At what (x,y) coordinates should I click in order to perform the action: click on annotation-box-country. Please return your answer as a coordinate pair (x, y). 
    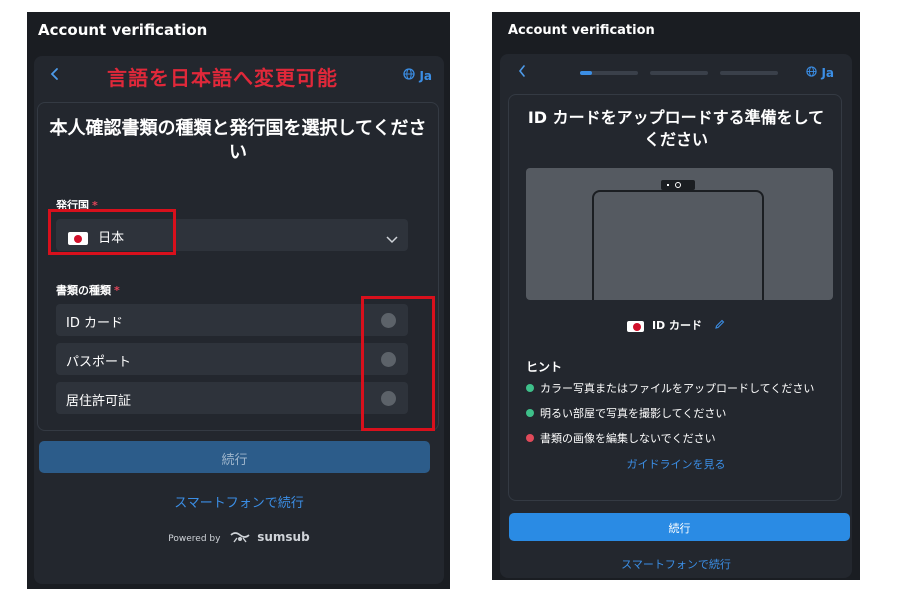
    Looking at the image, I should click on (112, 232).